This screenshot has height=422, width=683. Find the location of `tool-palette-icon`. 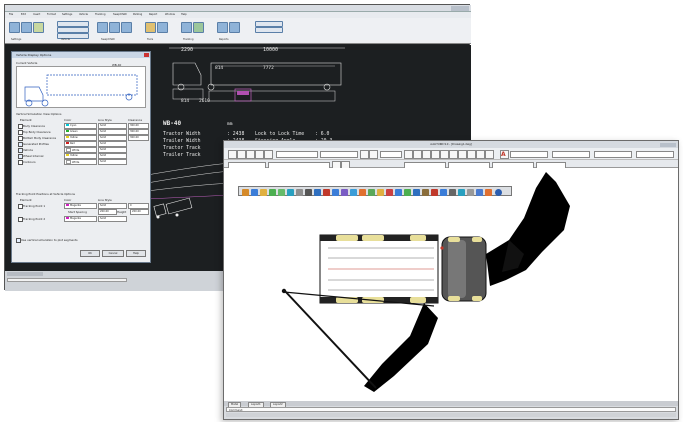

tool-palette-icon is located at coordinates (453, 154).